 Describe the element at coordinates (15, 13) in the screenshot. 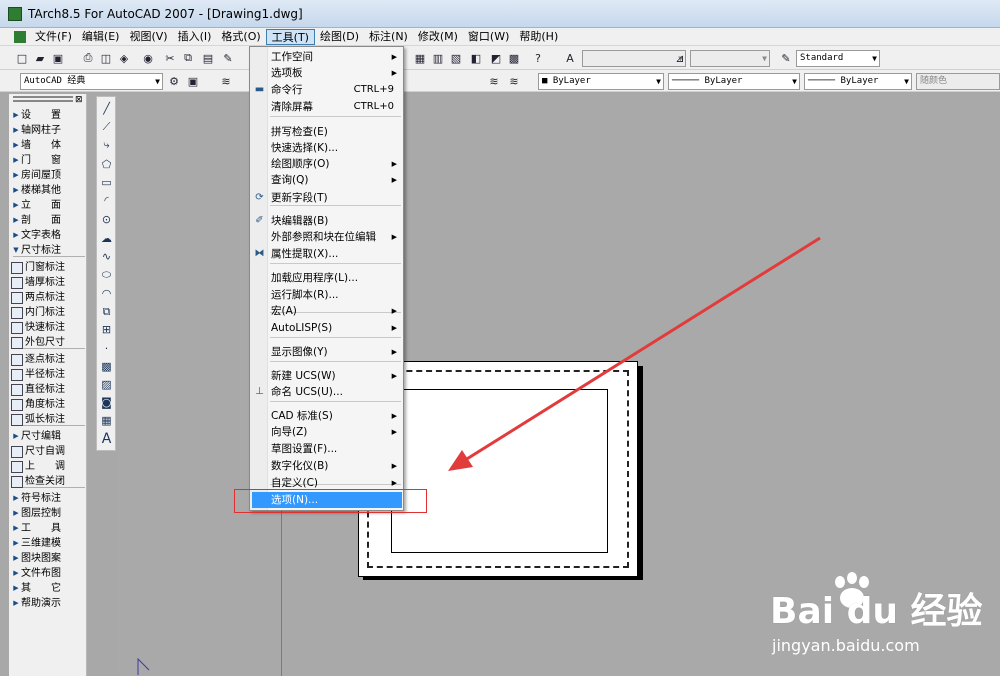

I see `app-icon` at that location.